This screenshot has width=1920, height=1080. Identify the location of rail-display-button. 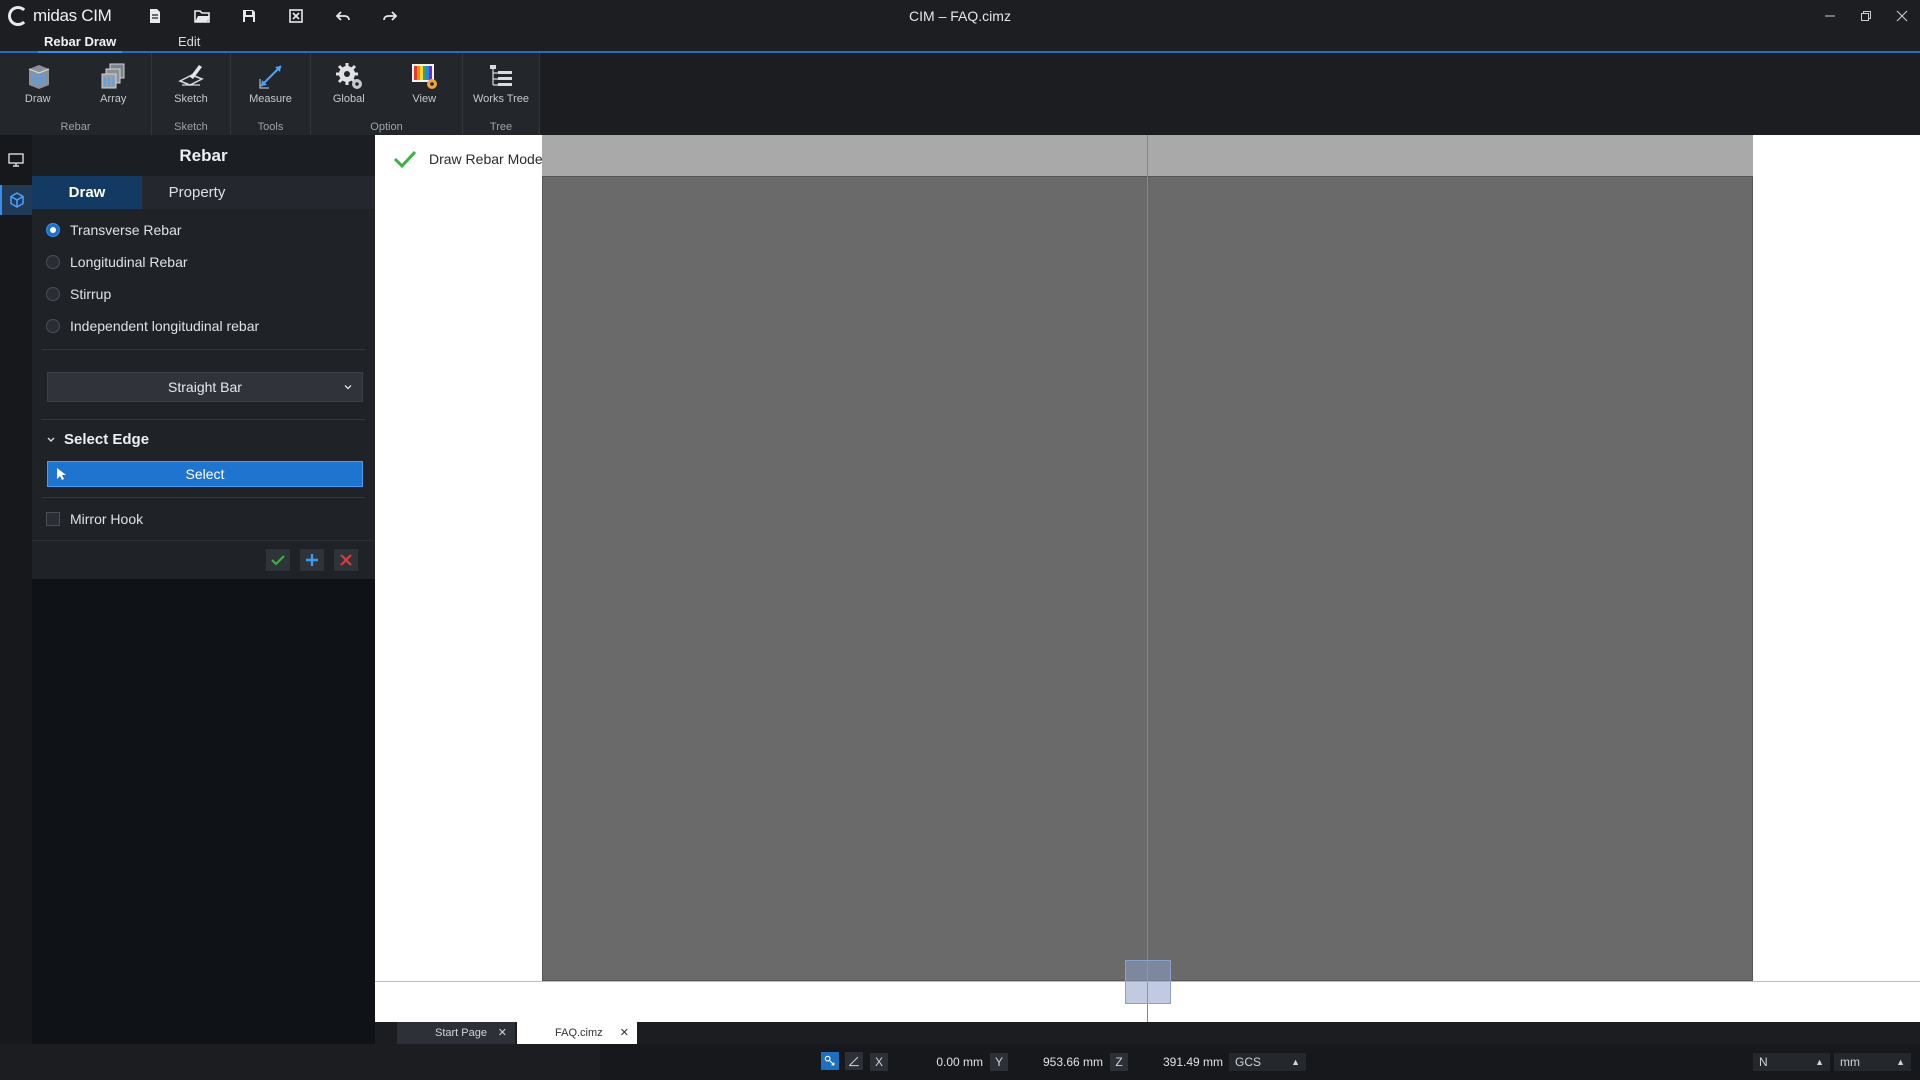
(16, 160).